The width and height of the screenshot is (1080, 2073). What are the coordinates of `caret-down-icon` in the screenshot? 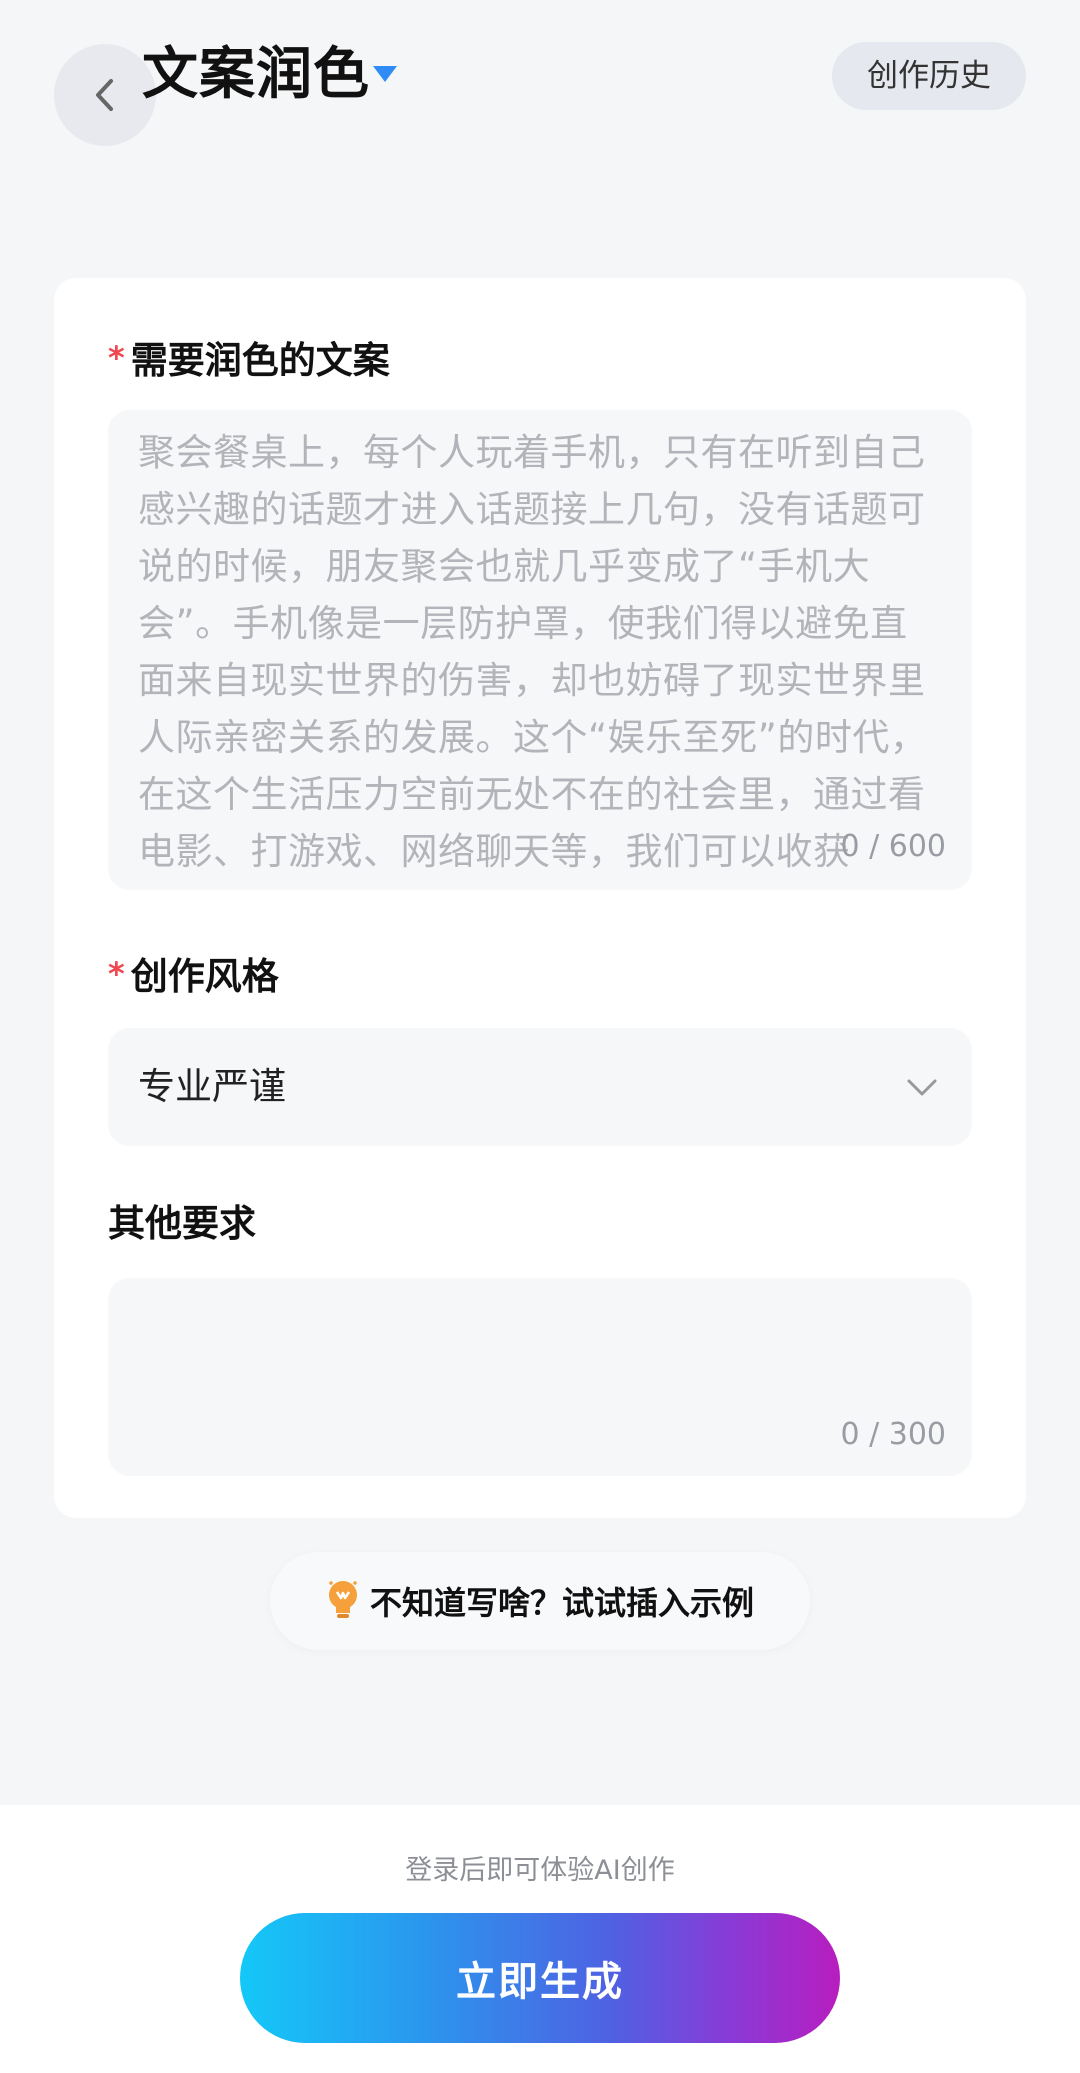 It's located at (385, 74).